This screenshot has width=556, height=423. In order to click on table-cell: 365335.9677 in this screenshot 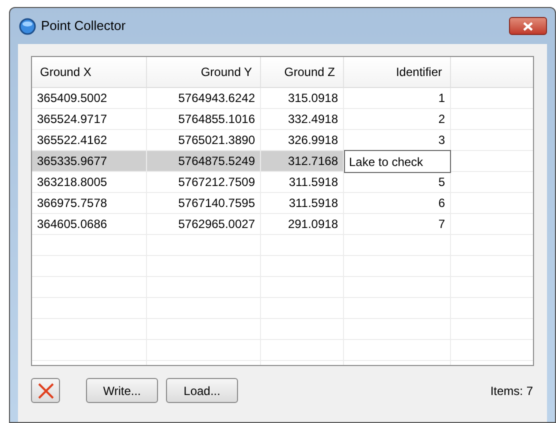, I will do `click(89, 161)`.